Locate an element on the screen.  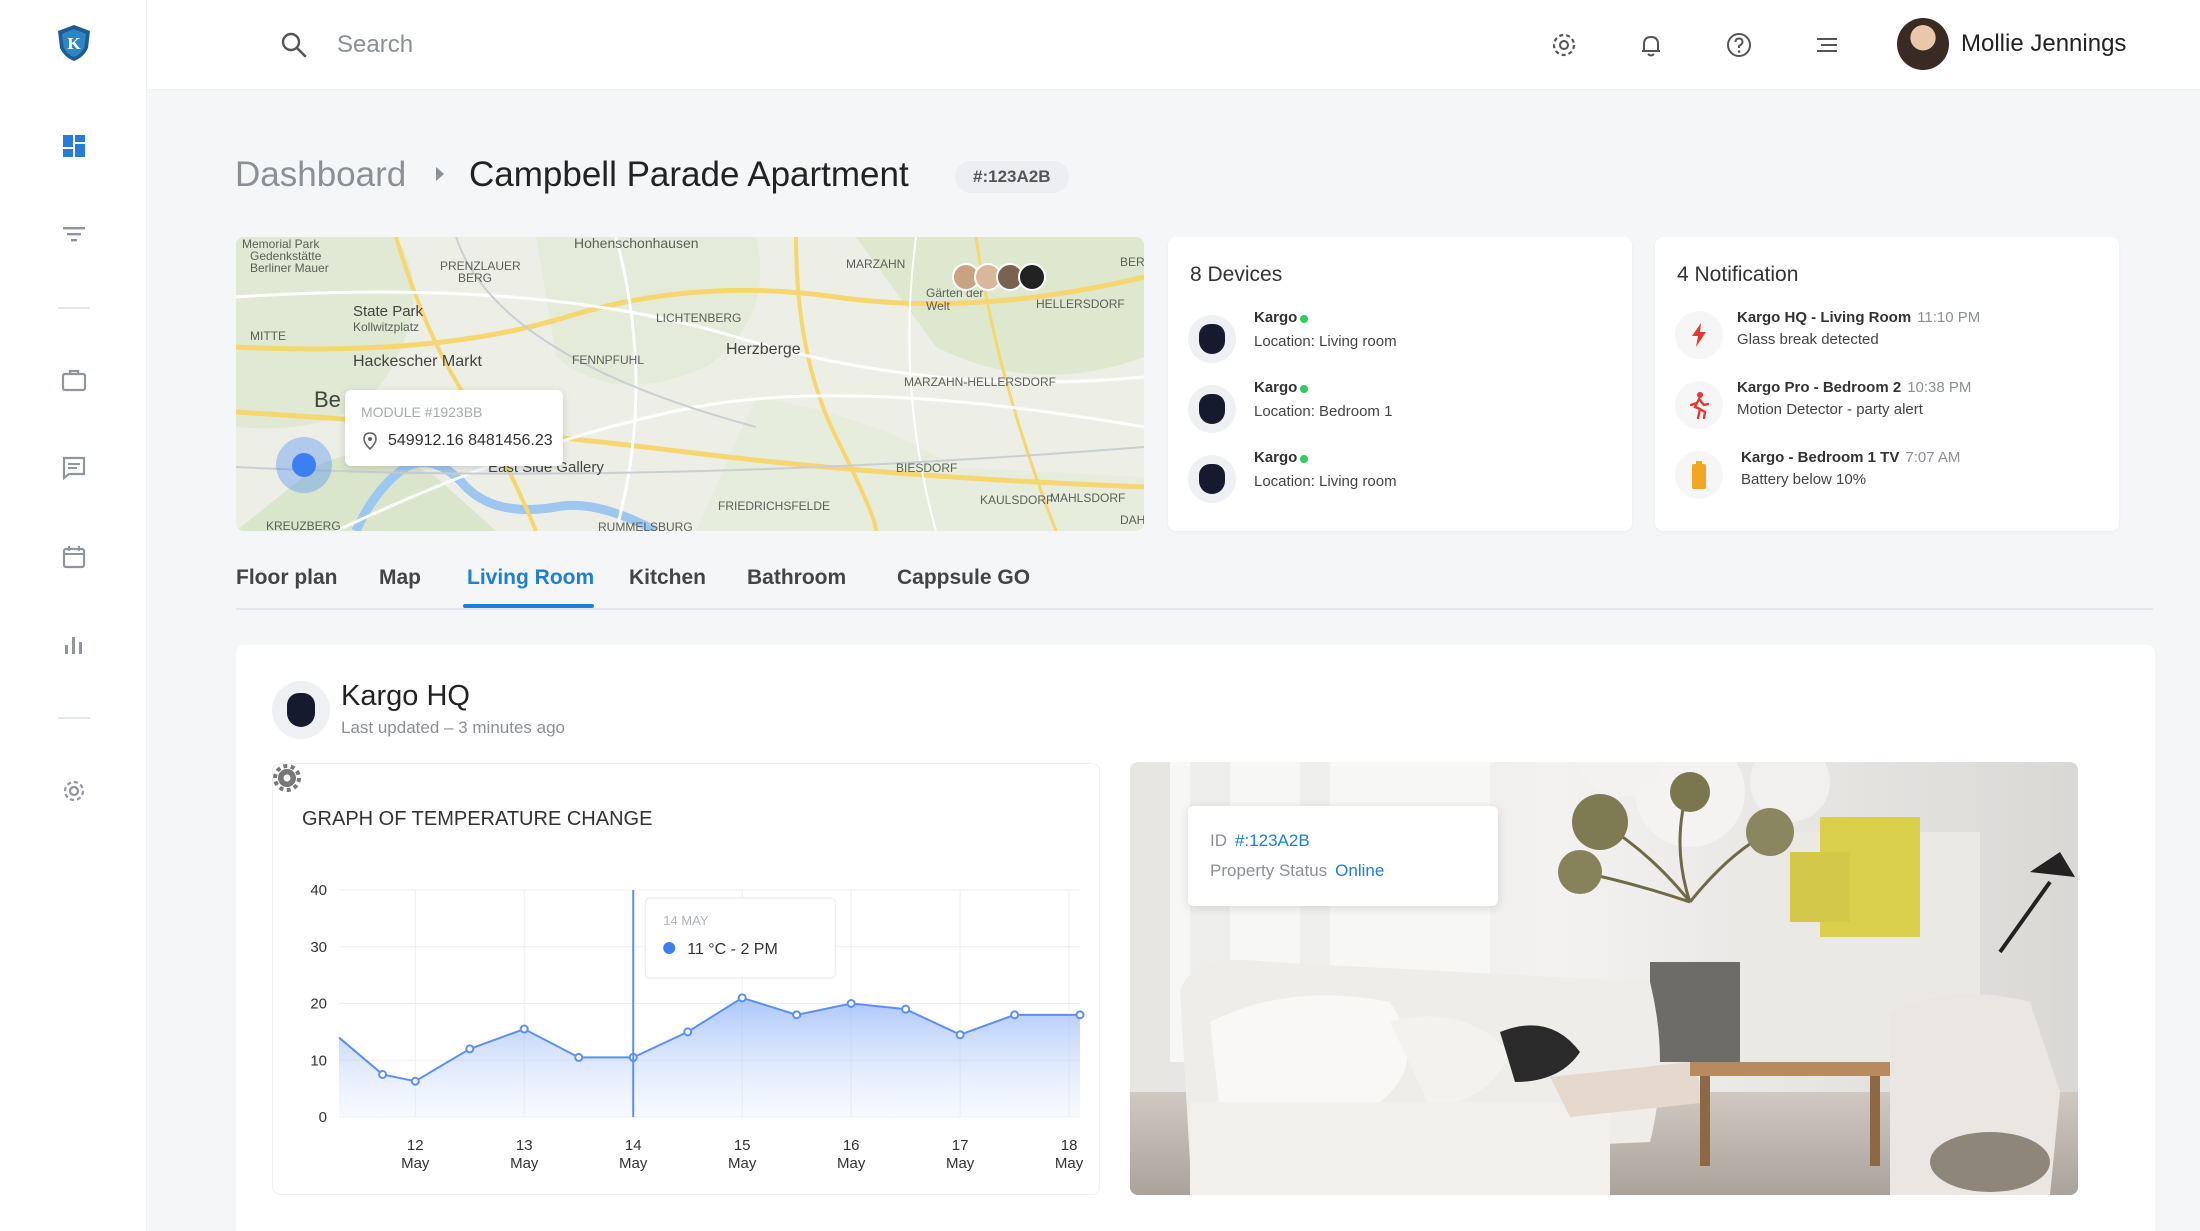
search-input is located at coordinates (587, 45).